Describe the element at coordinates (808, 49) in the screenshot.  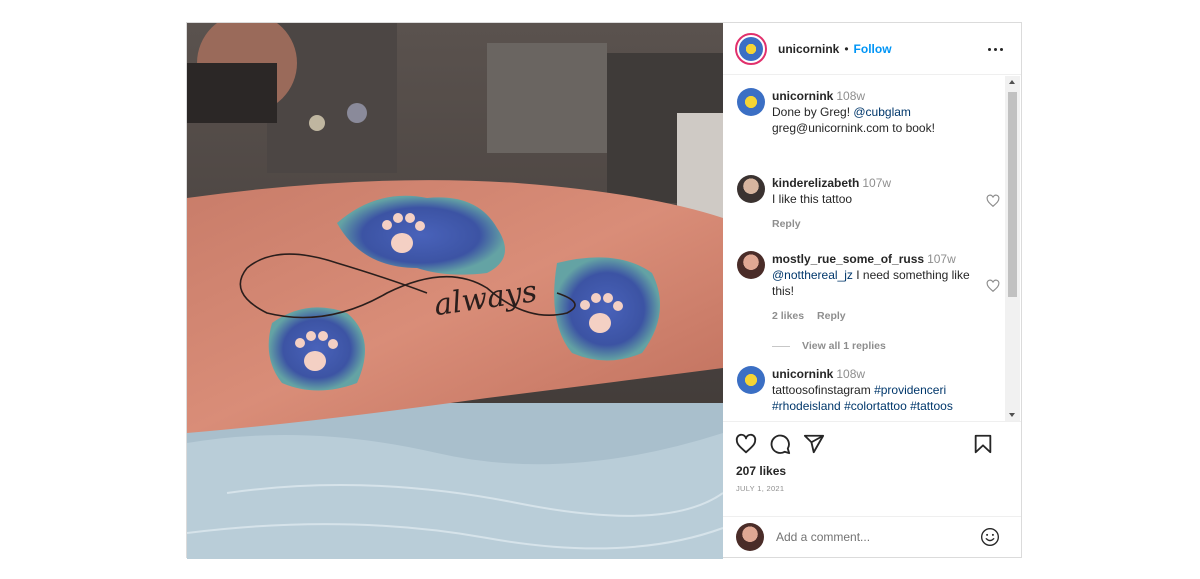
I see `author-username: unicornink` at that location.